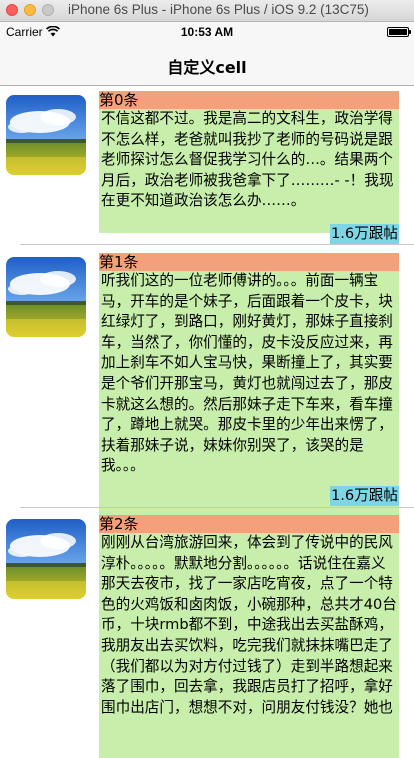 The image size is (414, 758). I want to click on battery-level-fill, so click(398, 32).